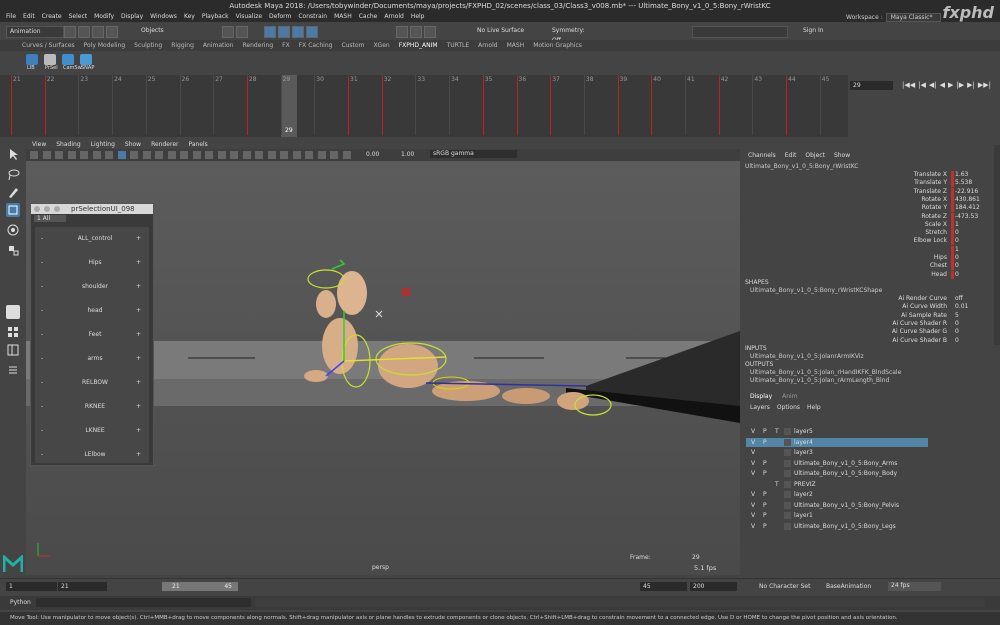 This screenshot has width=1000, height=625. Describe the element at coordinates (197, 144) in the screenshot. I see `viewport-menu-panels: Panels` at that location.